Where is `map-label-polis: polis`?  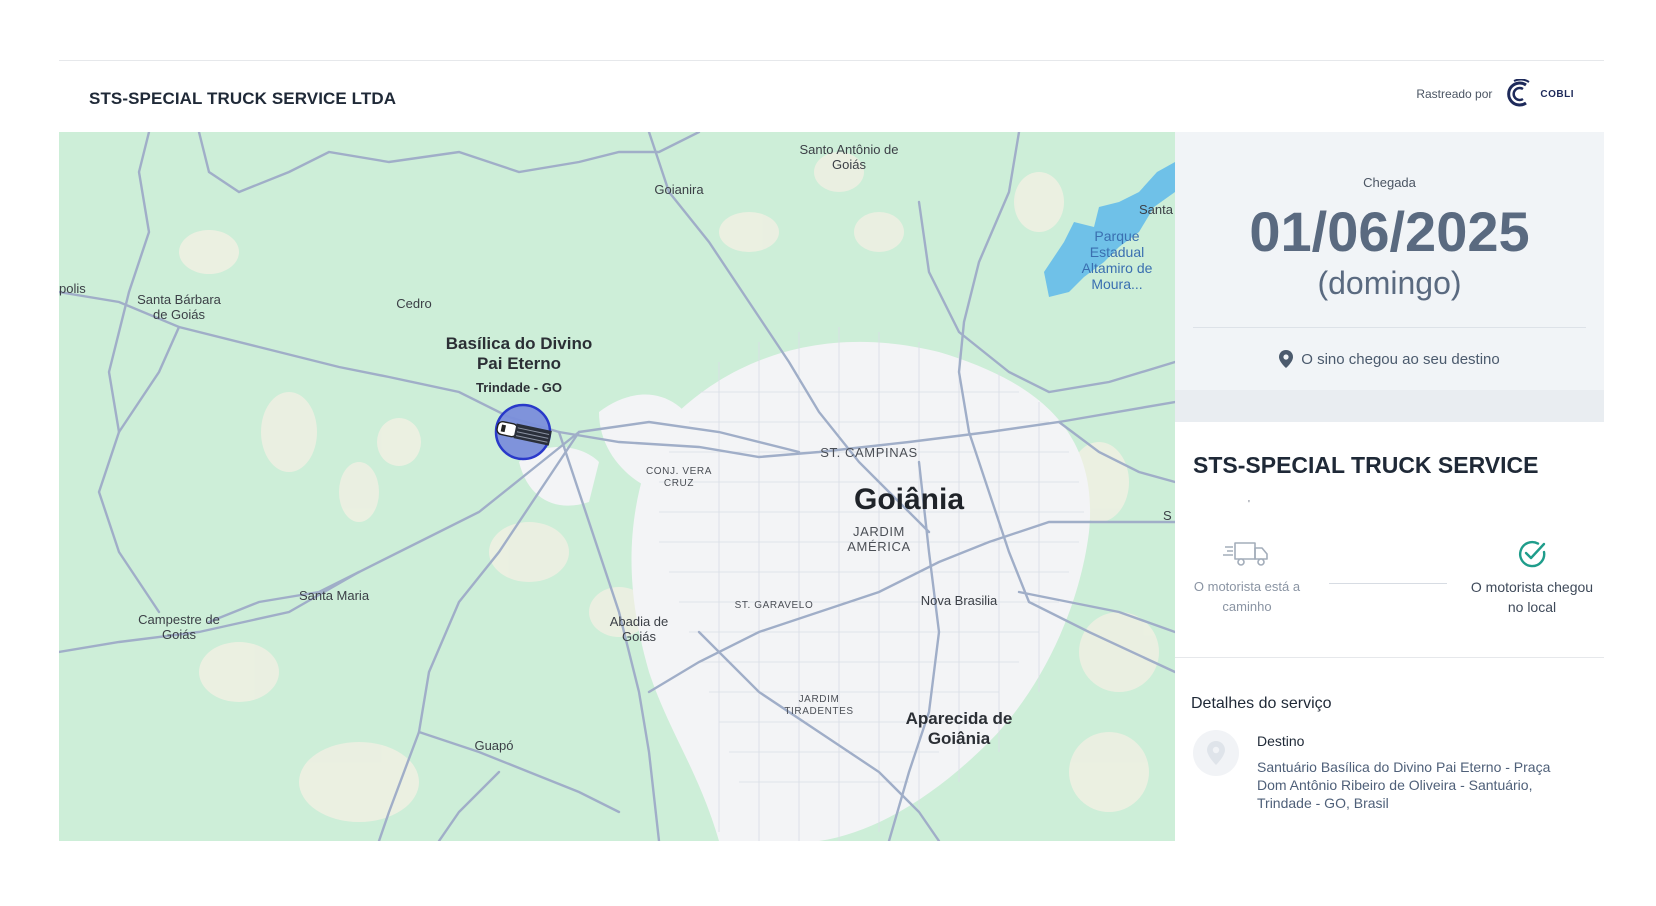 map-label-polis: polis is located at coordinates (72, 288).